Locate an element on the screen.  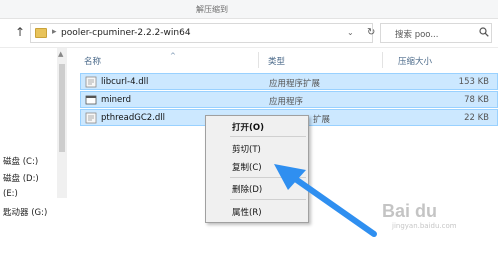
nav-scroll-thumb is located at coordinates (62, 108).